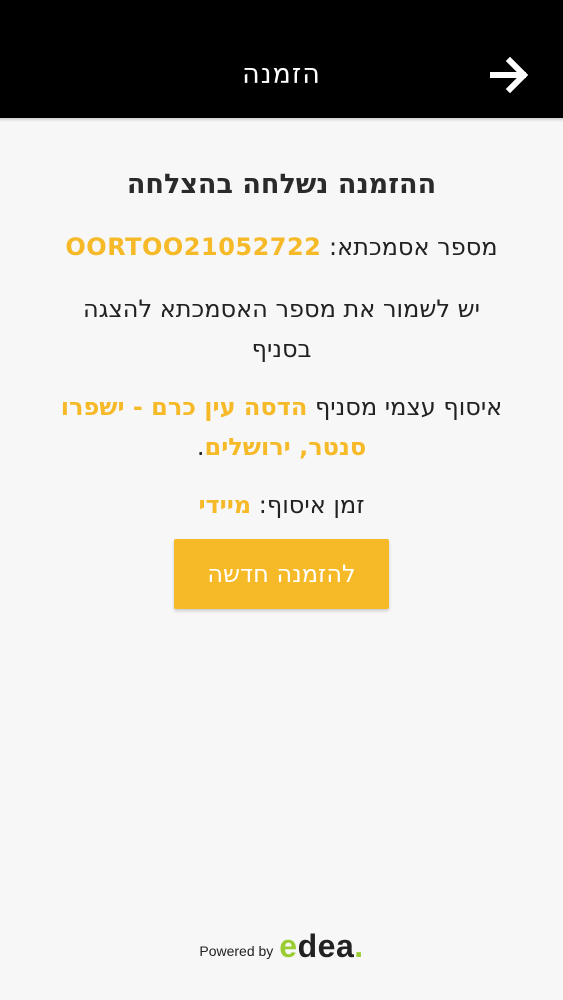 The image size is (563, 1000). What do you see at coordinates (409, 247) in the screenshot?
I see `reference-label: מספר אסמכתא:` at bounding box center [409, 247].